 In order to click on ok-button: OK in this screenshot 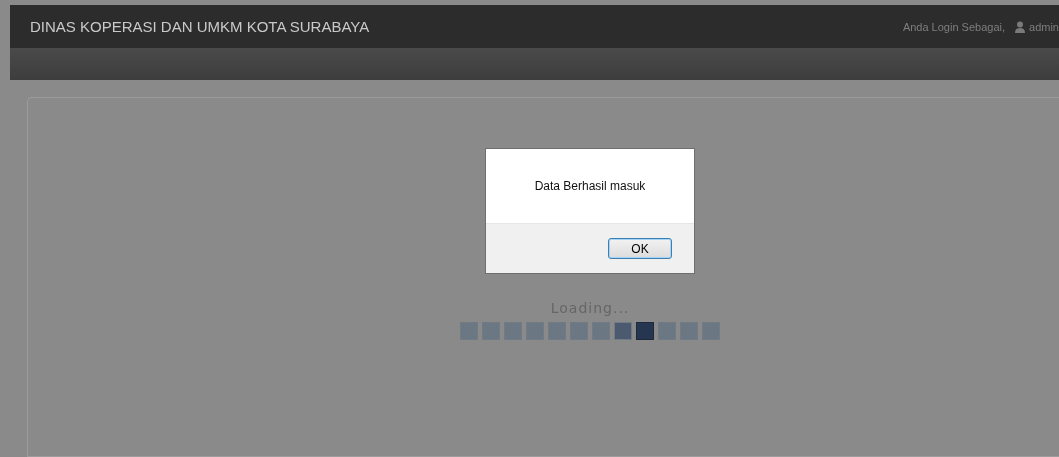, I will do `click(640, 248)`.